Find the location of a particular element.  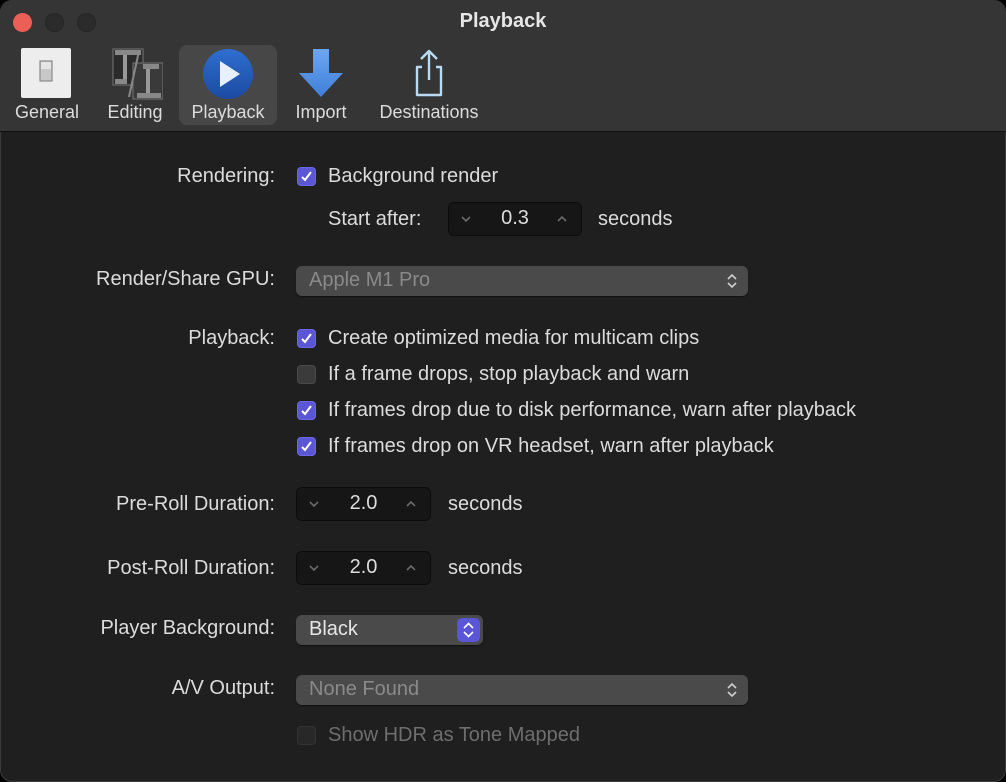

preroll-unit: seconds is located at coordinates (485, 504).